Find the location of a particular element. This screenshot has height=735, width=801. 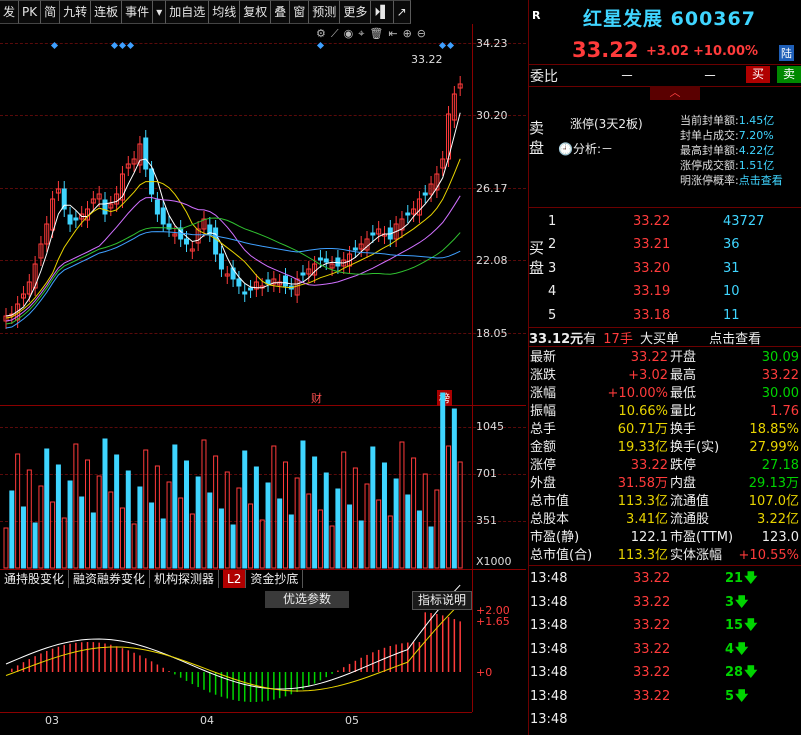

toolbar-button: 九转 is located at coordinates (76, 12).